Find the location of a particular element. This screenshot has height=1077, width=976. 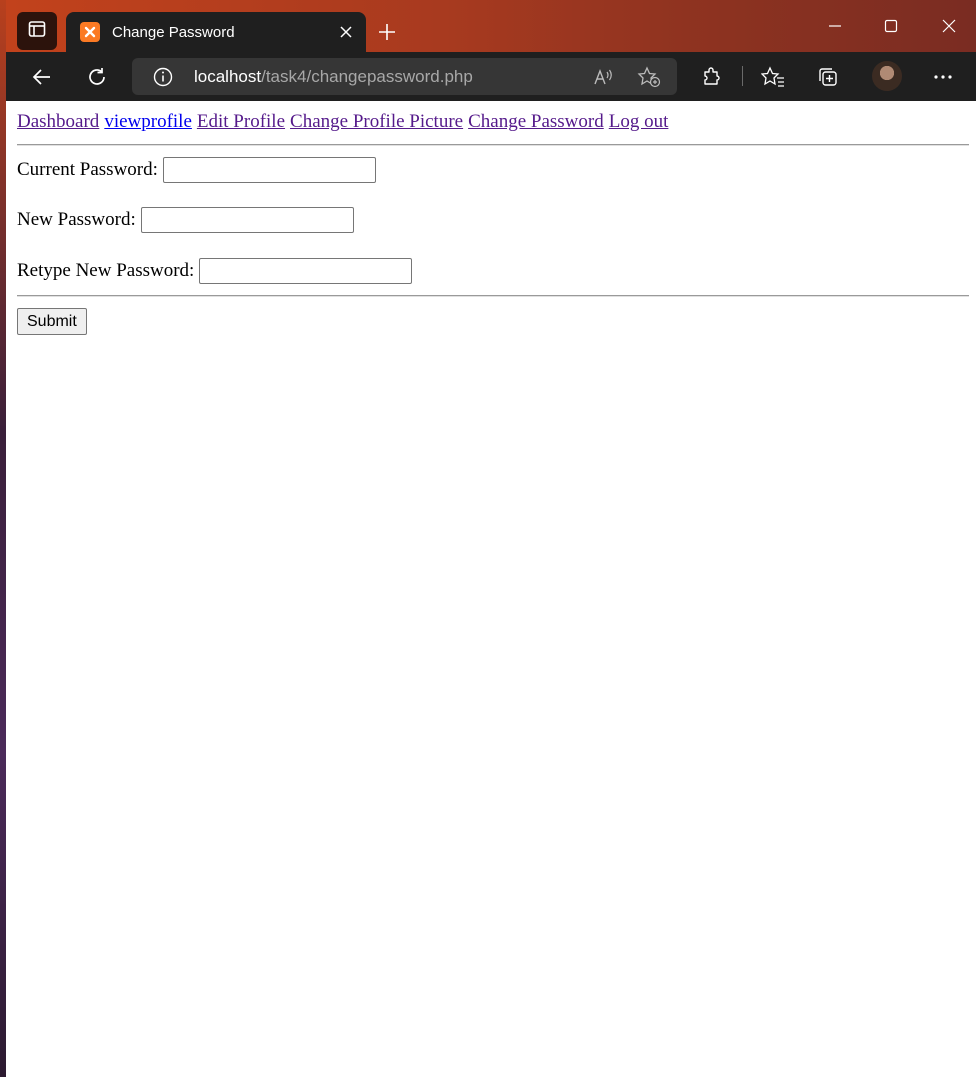

new-password-row: New Password: is located at coordinates (185, 220).